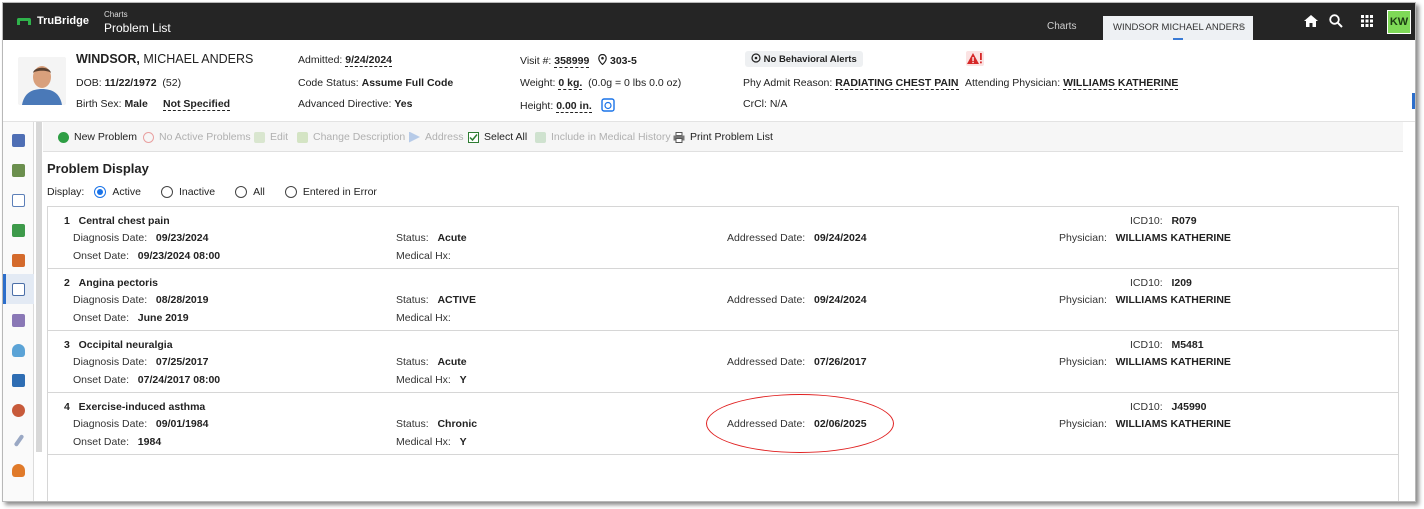 This screenshot has width=1424, height=509. What do you see at coordinates (302, 137) in the screenshot?
I see `pencil-icon` at bounding box center [302, 137].